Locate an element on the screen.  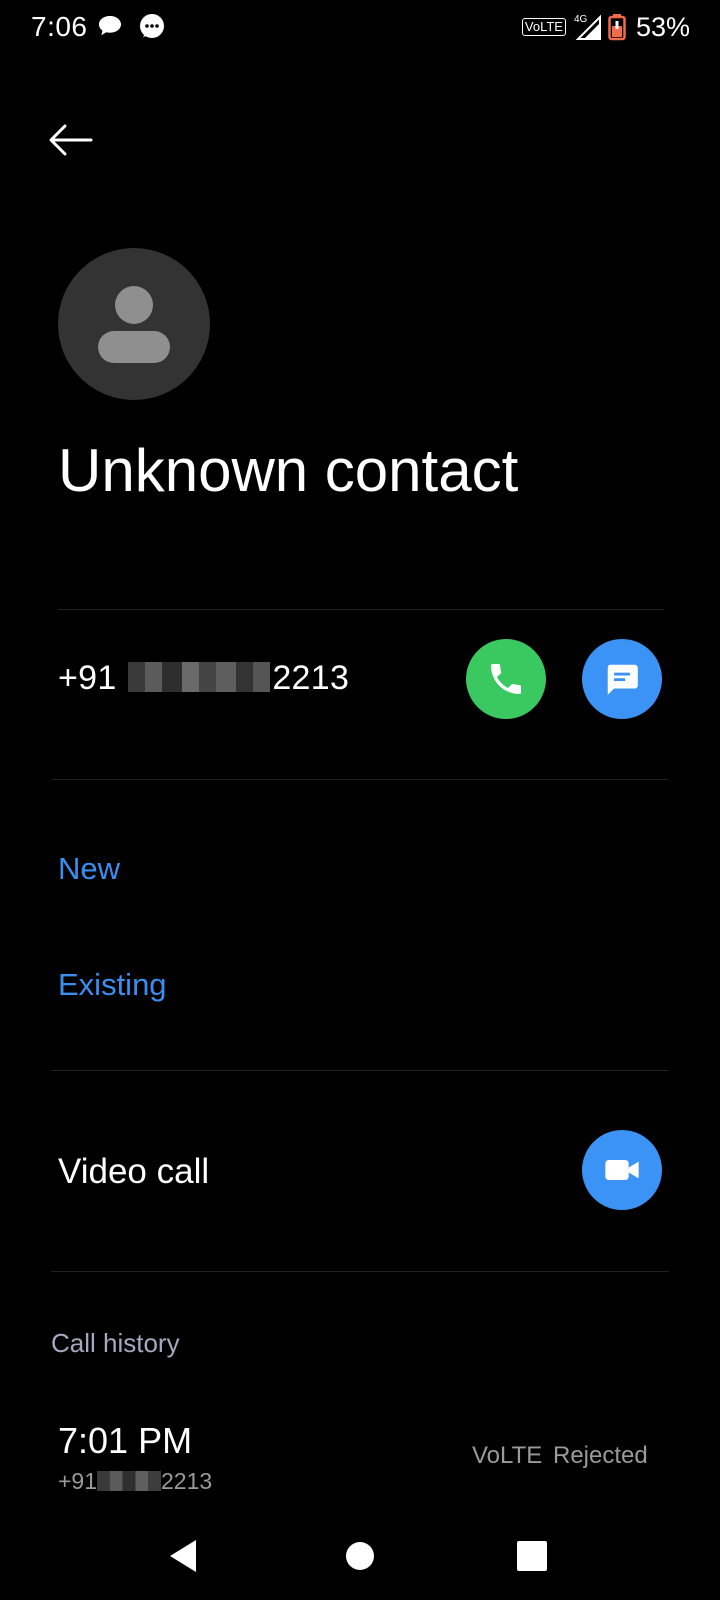
contact-name: Unknown contact is located at coordinates (288, 470).